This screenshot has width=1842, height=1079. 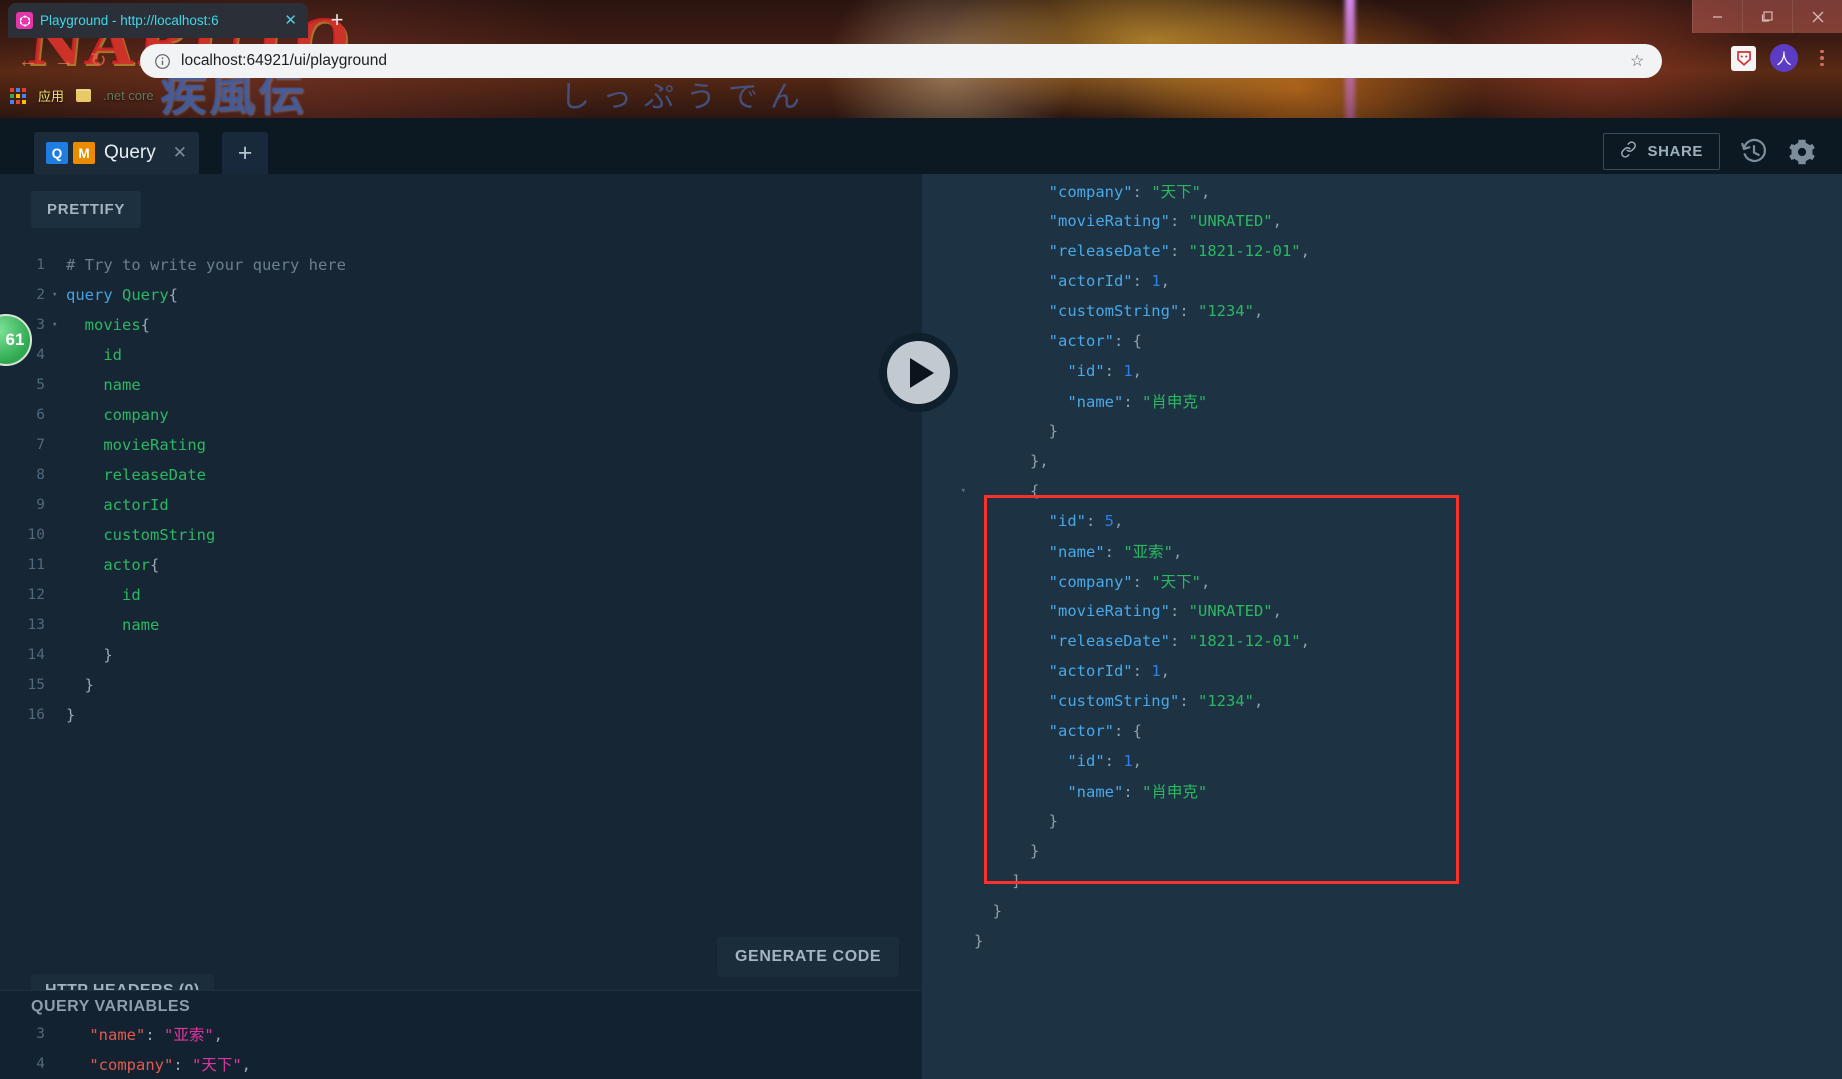 I want to click on response-line: "customString": "1234",, so click(x=1382, y=701).